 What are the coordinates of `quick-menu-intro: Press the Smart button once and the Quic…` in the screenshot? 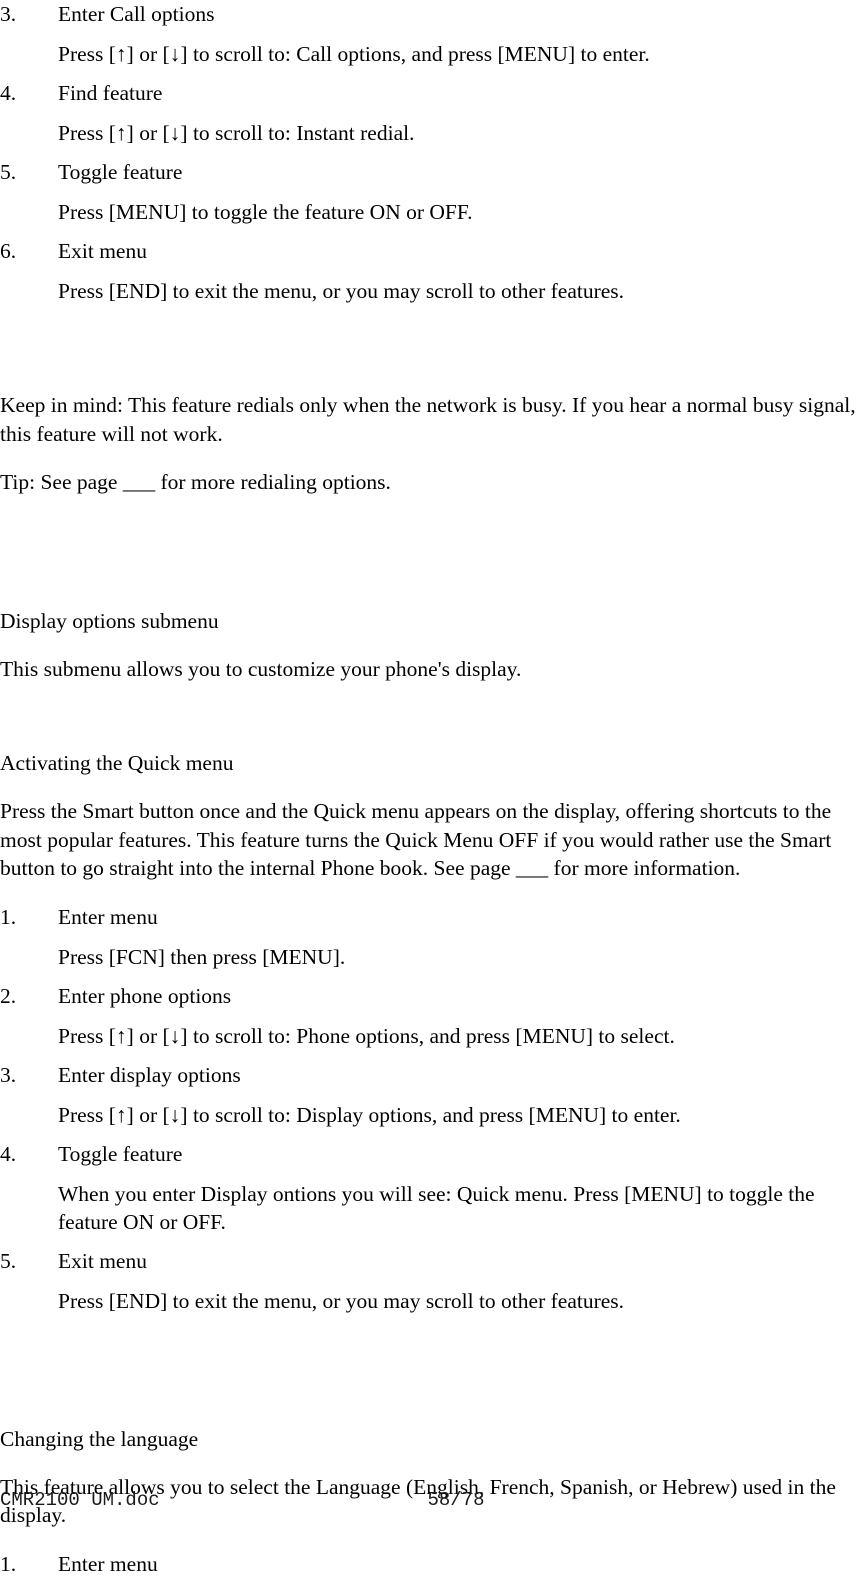 It's located at (416, 839).